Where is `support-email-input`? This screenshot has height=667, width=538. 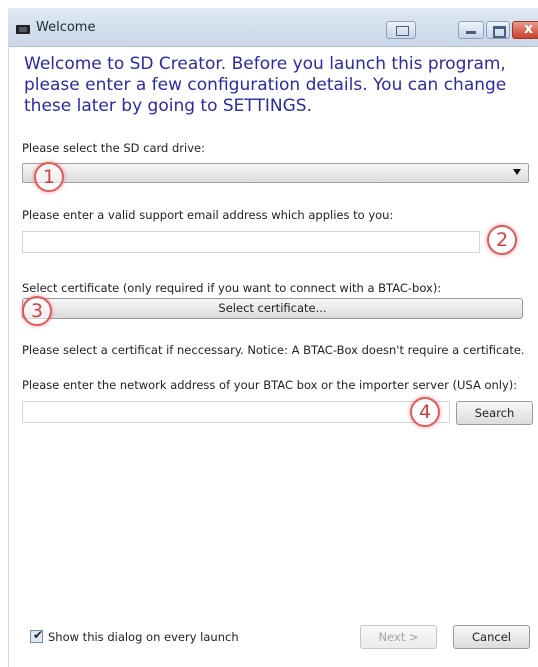 support-email-input is located at coordinates (251, 242).